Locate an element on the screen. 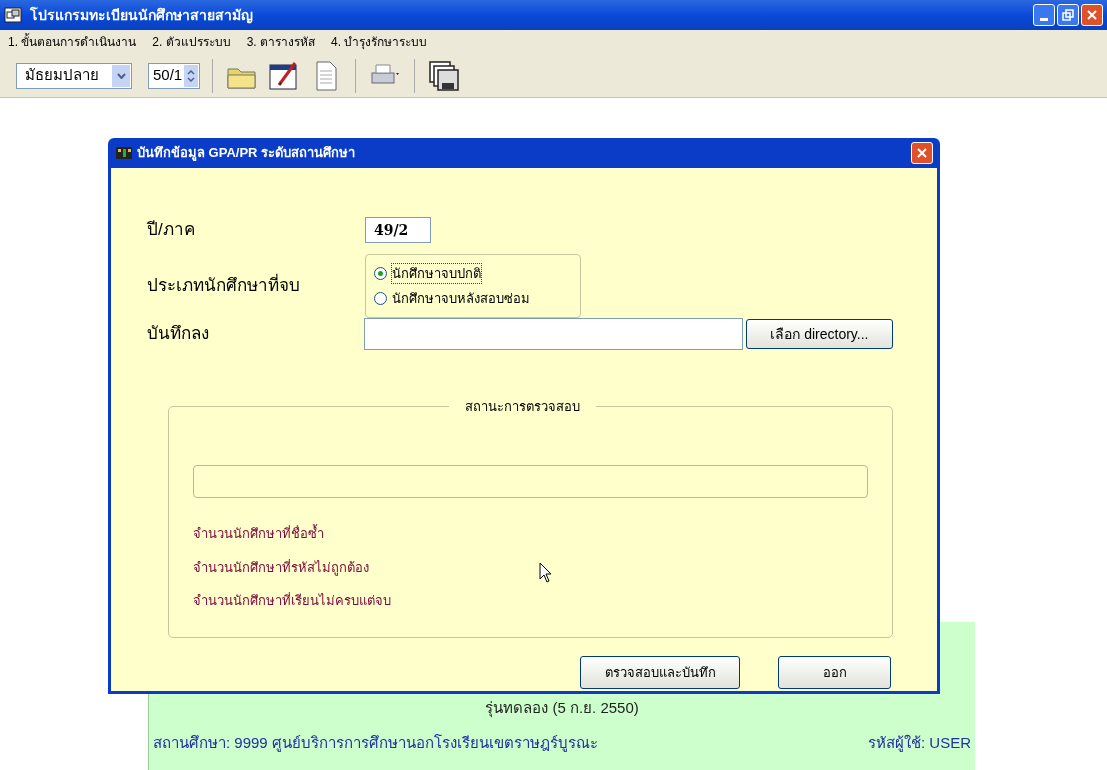 The width and height of the screenshot is (1107, 770). menu-item: 4. บำรุงรักษาระบบ is located at coordinates (379, 42).